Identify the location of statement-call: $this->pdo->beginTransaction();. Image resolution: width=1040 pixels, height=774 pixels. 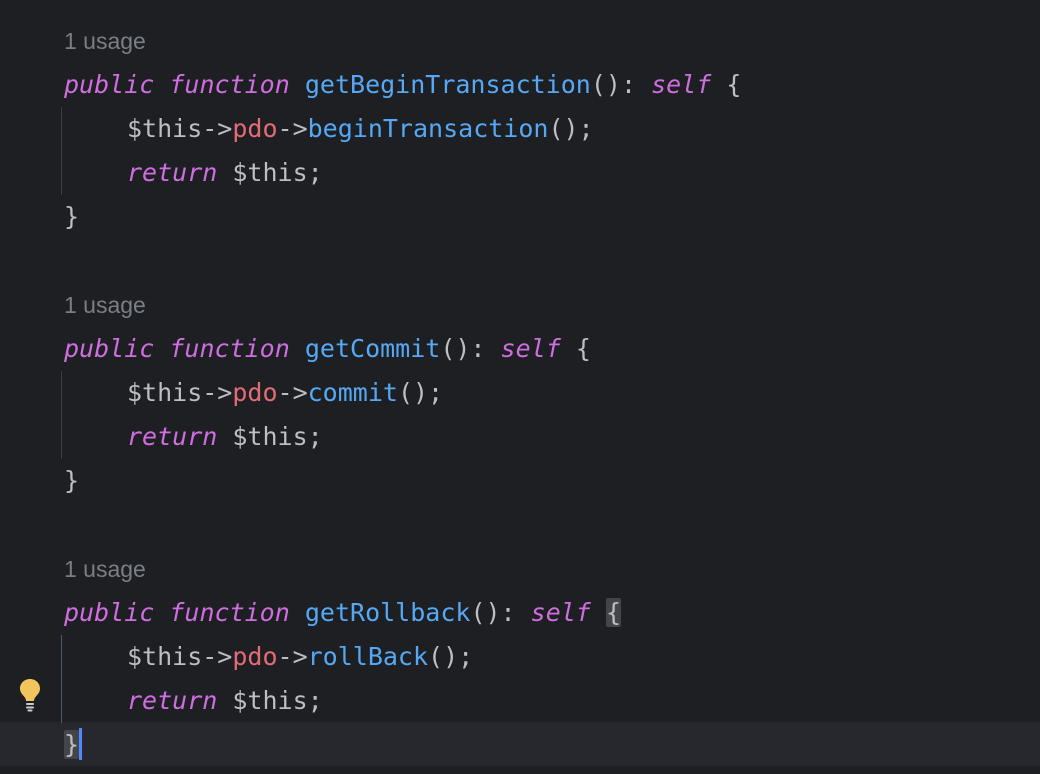
(360, 129).